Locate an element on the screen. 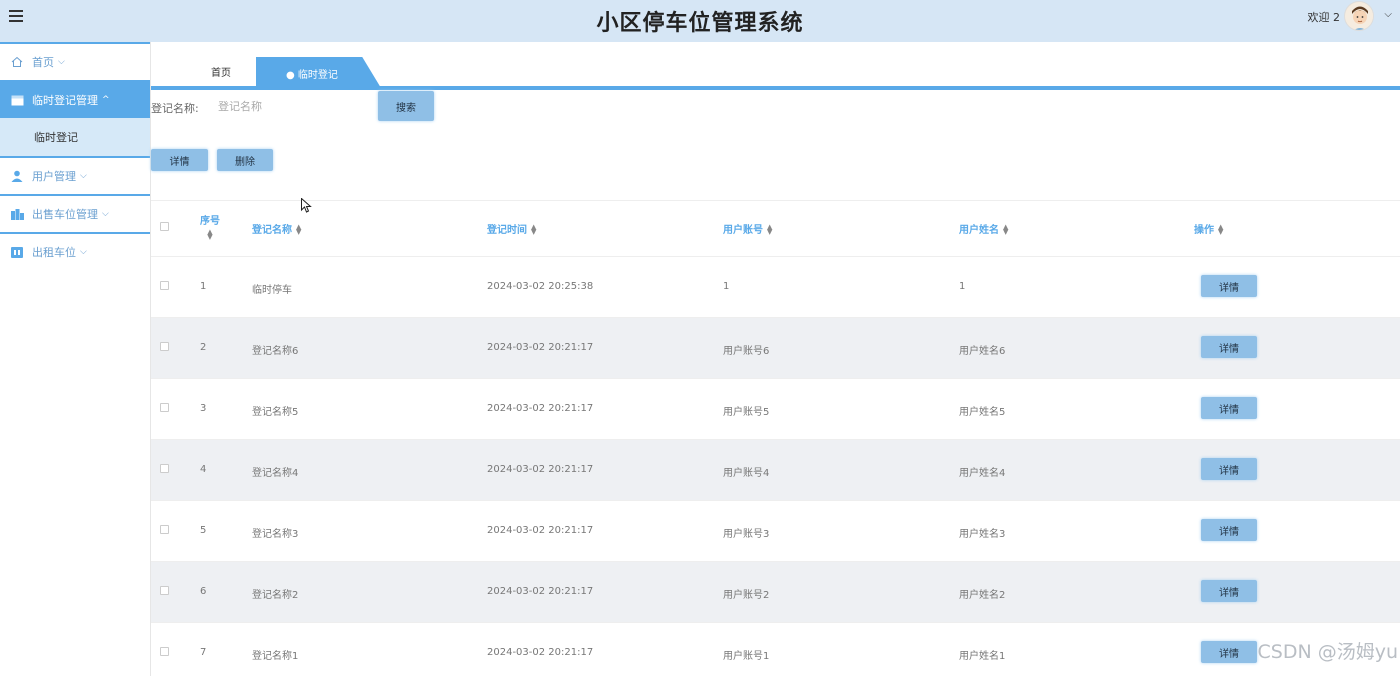 Image resolution: width=1400 pixels, height=676 pixels. cell-time: 2024-03-02 20:25:38 is located at coordinates (540, 286).